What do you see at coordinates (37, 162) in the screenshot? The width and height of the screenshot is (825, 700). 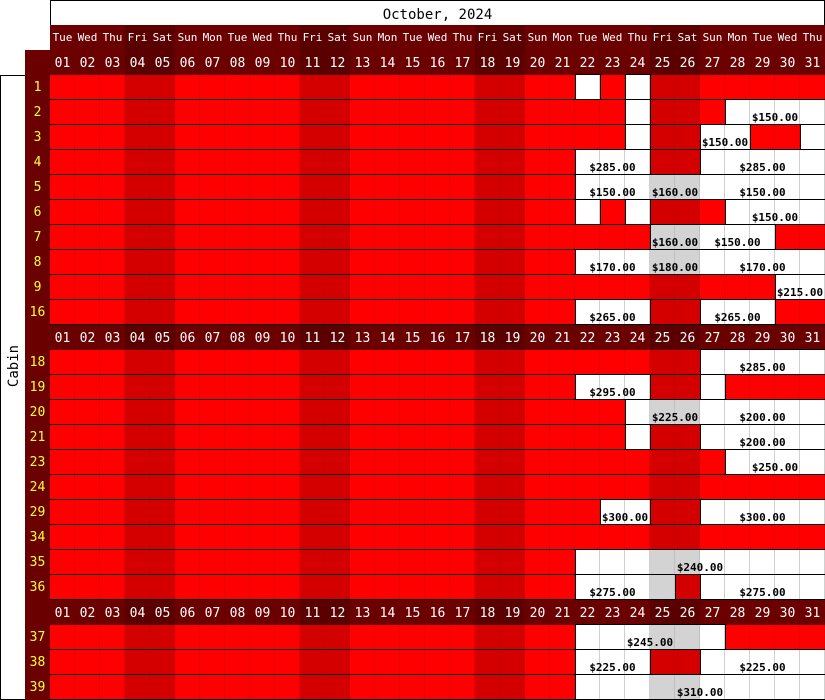 I see `cabin-number: 4` at bounding box center [37, 162].